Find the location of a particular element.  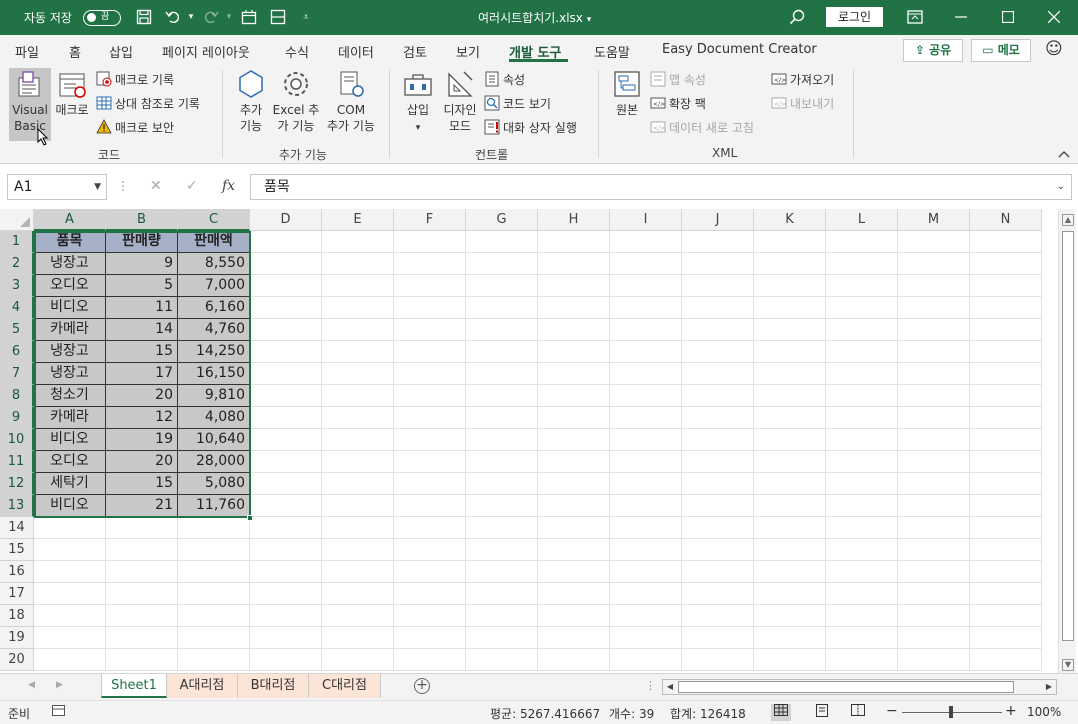

tab-help: 도움말 is located at coordinates (612, 51).